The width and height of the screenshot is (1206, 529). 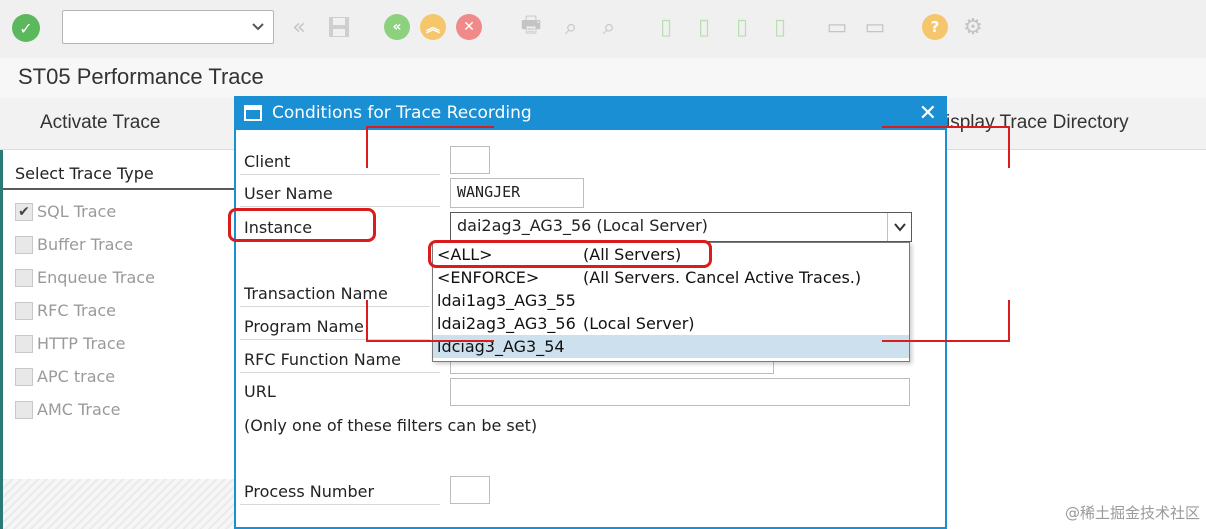 What do you see at coordinates (267, 161) in the screenshot?
I see `client-label: Client` at bounding box center [267, 161].